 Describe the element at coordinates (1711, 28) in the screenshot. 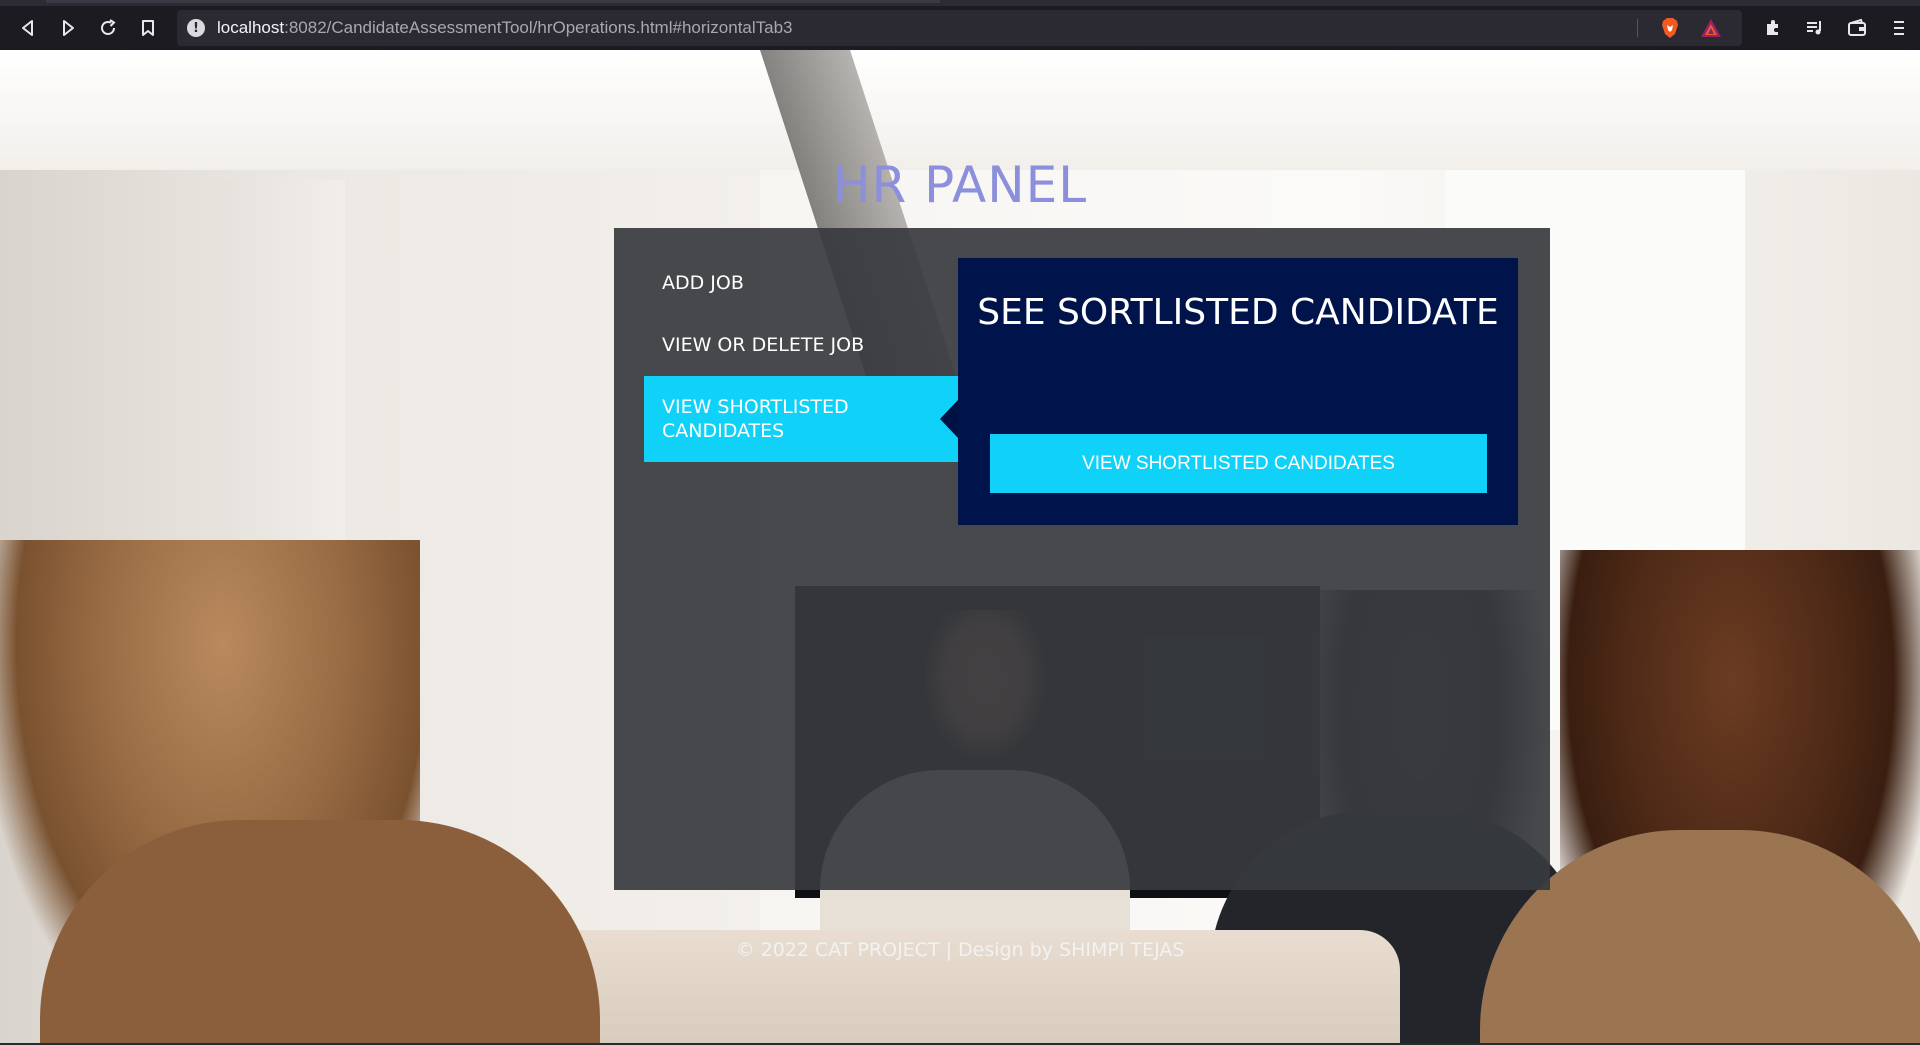

I see `brave-rewards-icon` at that location.